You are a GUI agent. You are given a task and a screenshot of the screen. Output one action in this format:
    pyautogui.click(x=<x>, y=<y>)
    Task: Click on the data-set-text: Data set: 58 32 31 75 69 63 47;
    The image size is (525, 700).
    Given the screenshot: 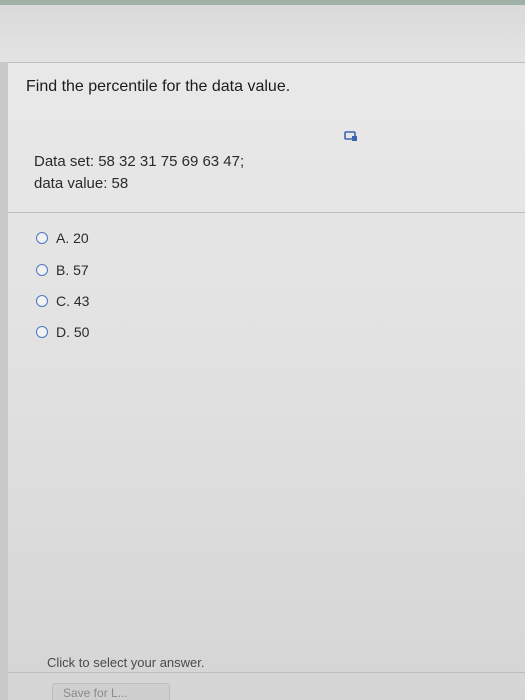 What is the action you would take?
    pyautogui.click(x=139, y=161)
    